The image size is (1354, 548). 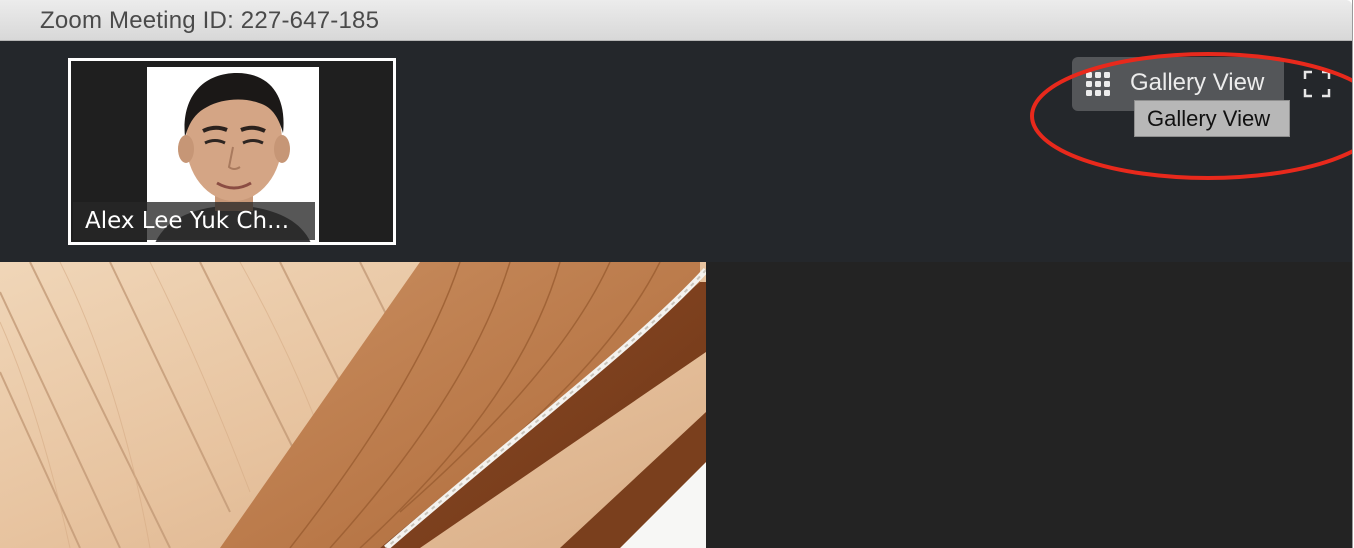 I want to click on grid-icon, so click(x=1098, y=84).